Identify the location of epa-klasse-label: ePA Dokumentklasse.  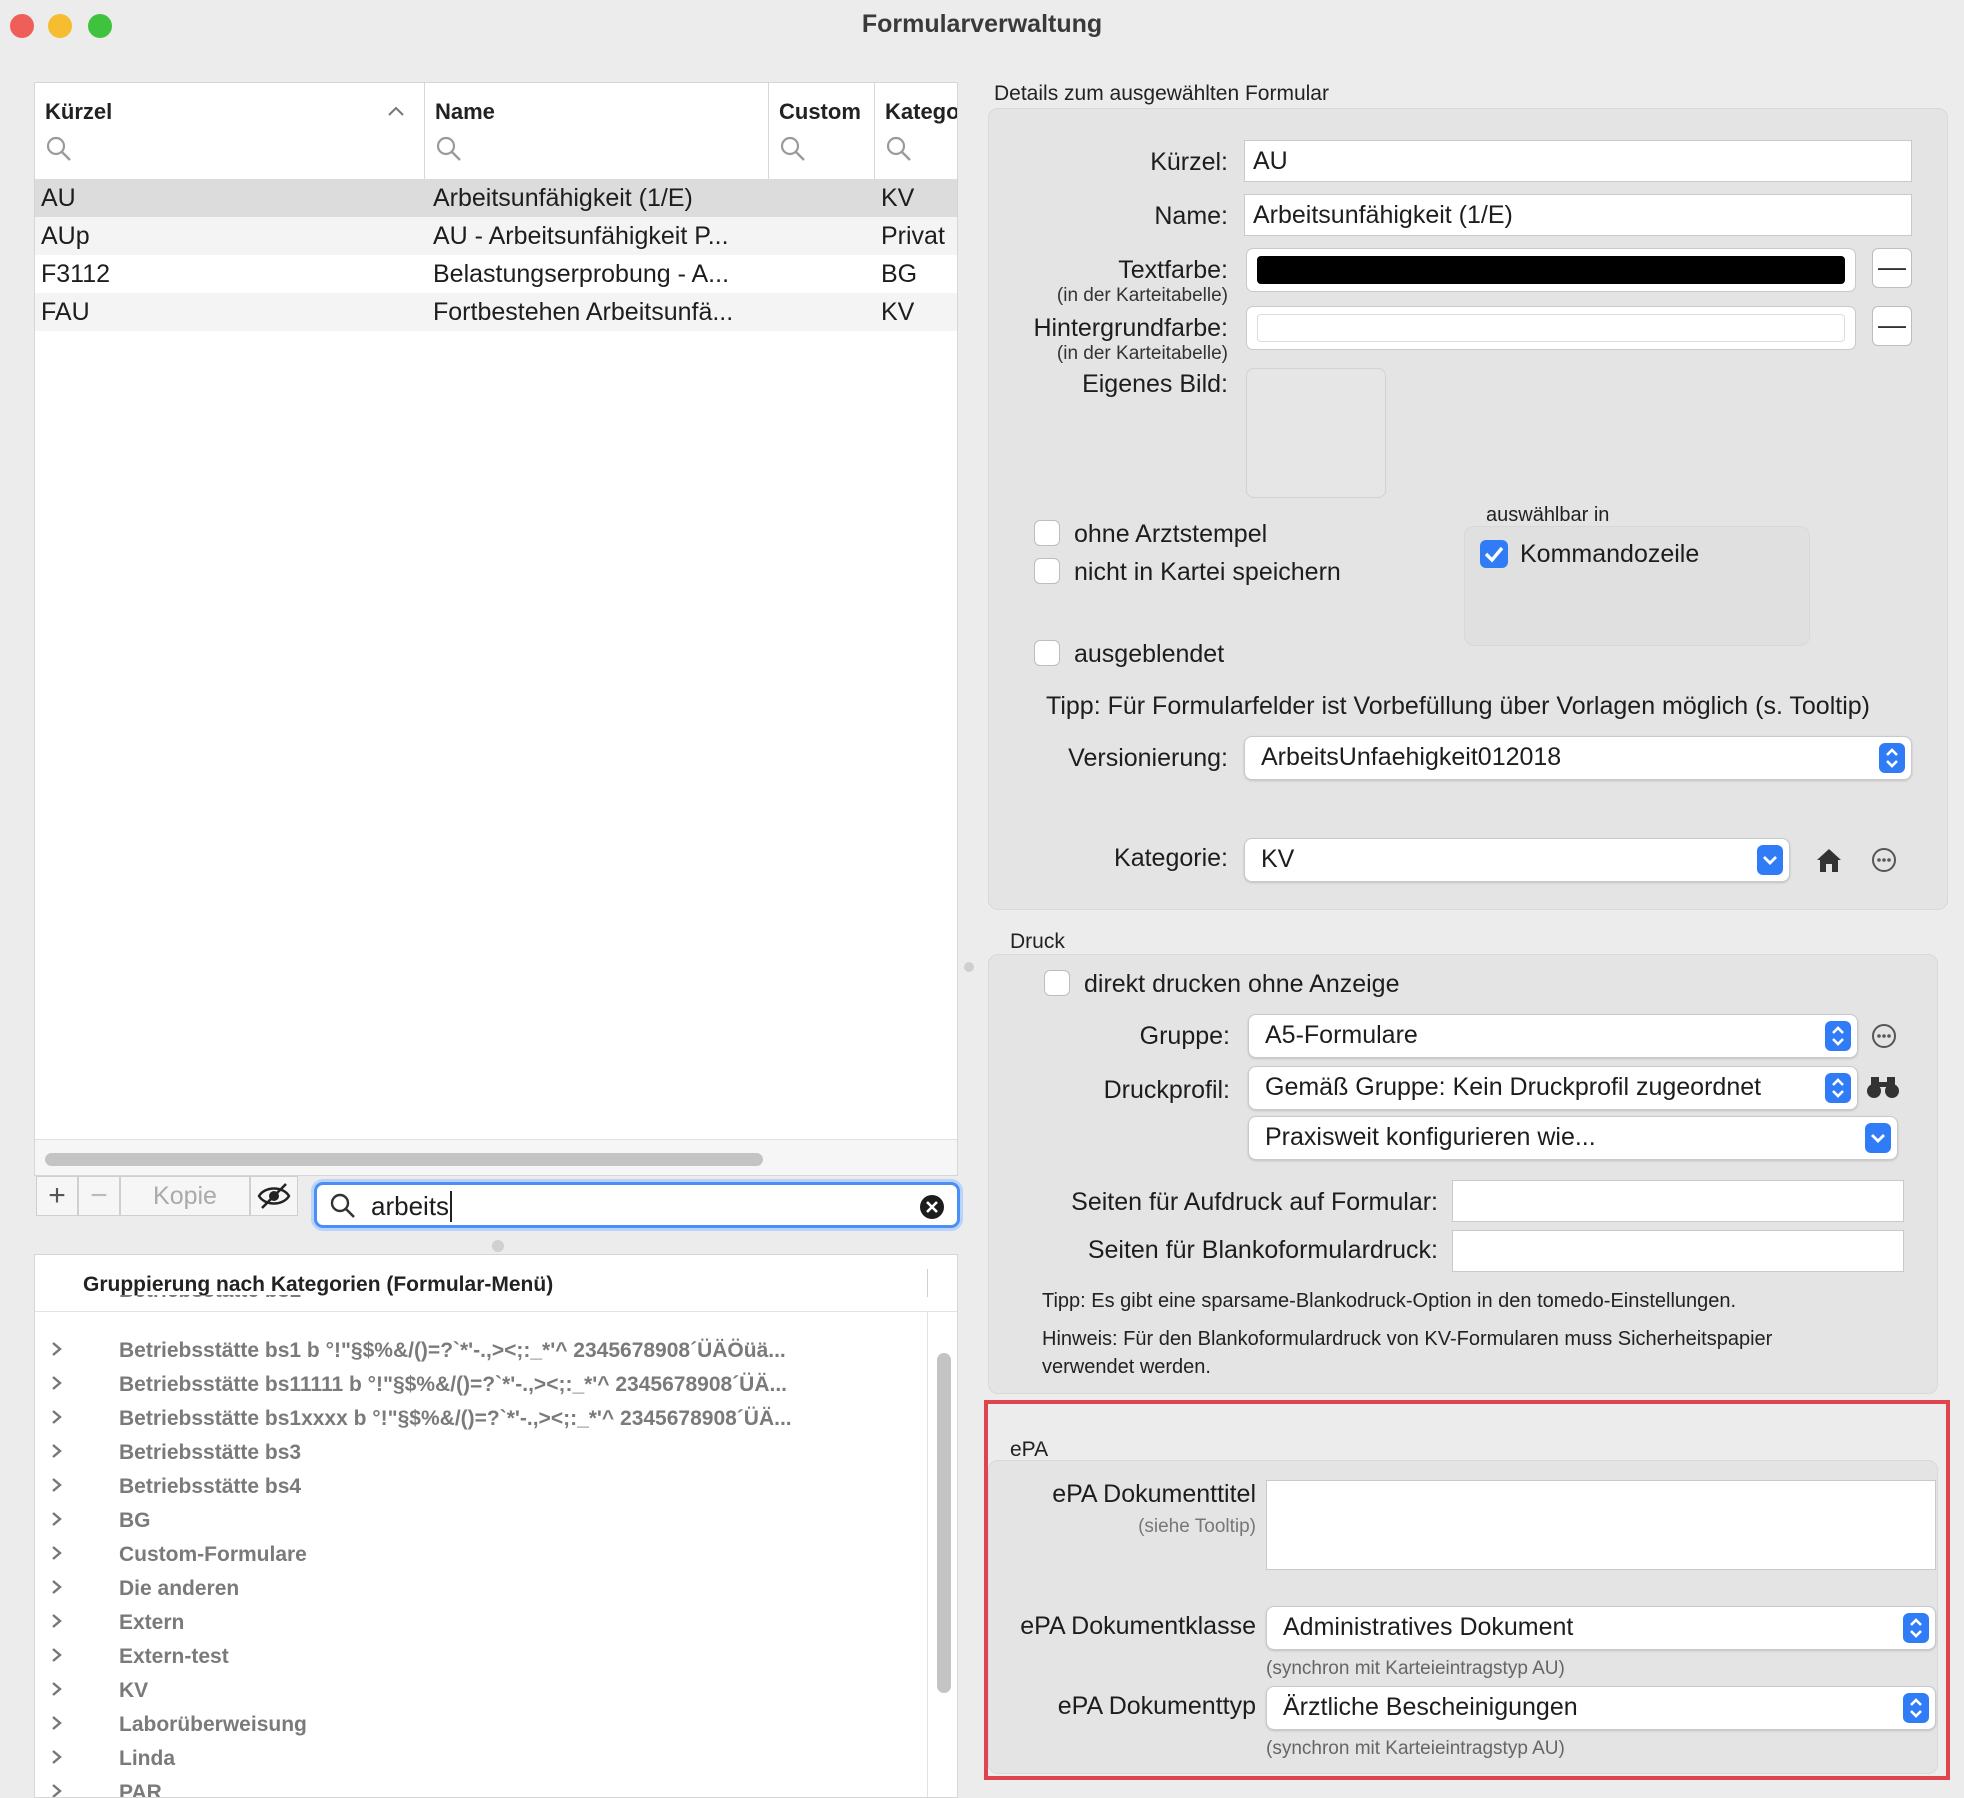
(1138, 1626).